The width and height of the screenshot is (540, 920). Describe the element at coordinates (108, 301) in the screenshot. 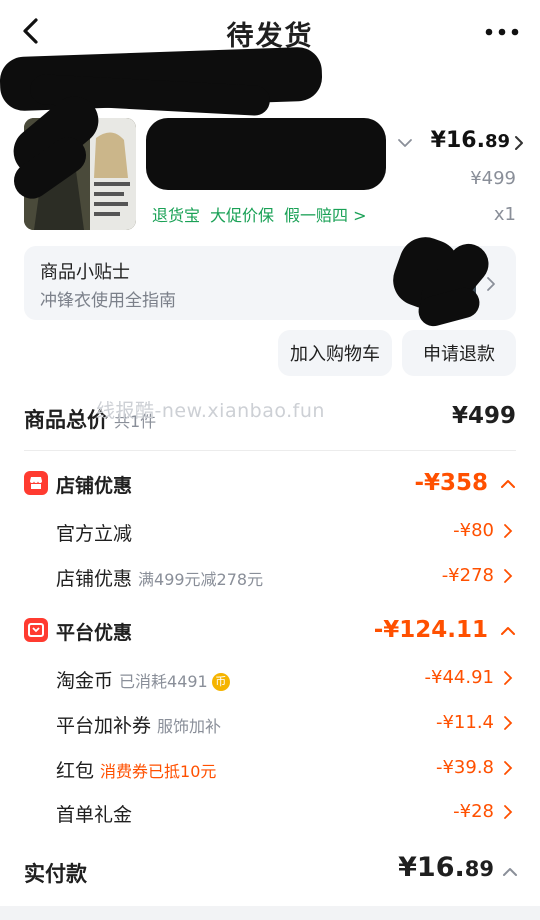

I see `tips-subtitle: 冲锋衣使用全指南` at that location.